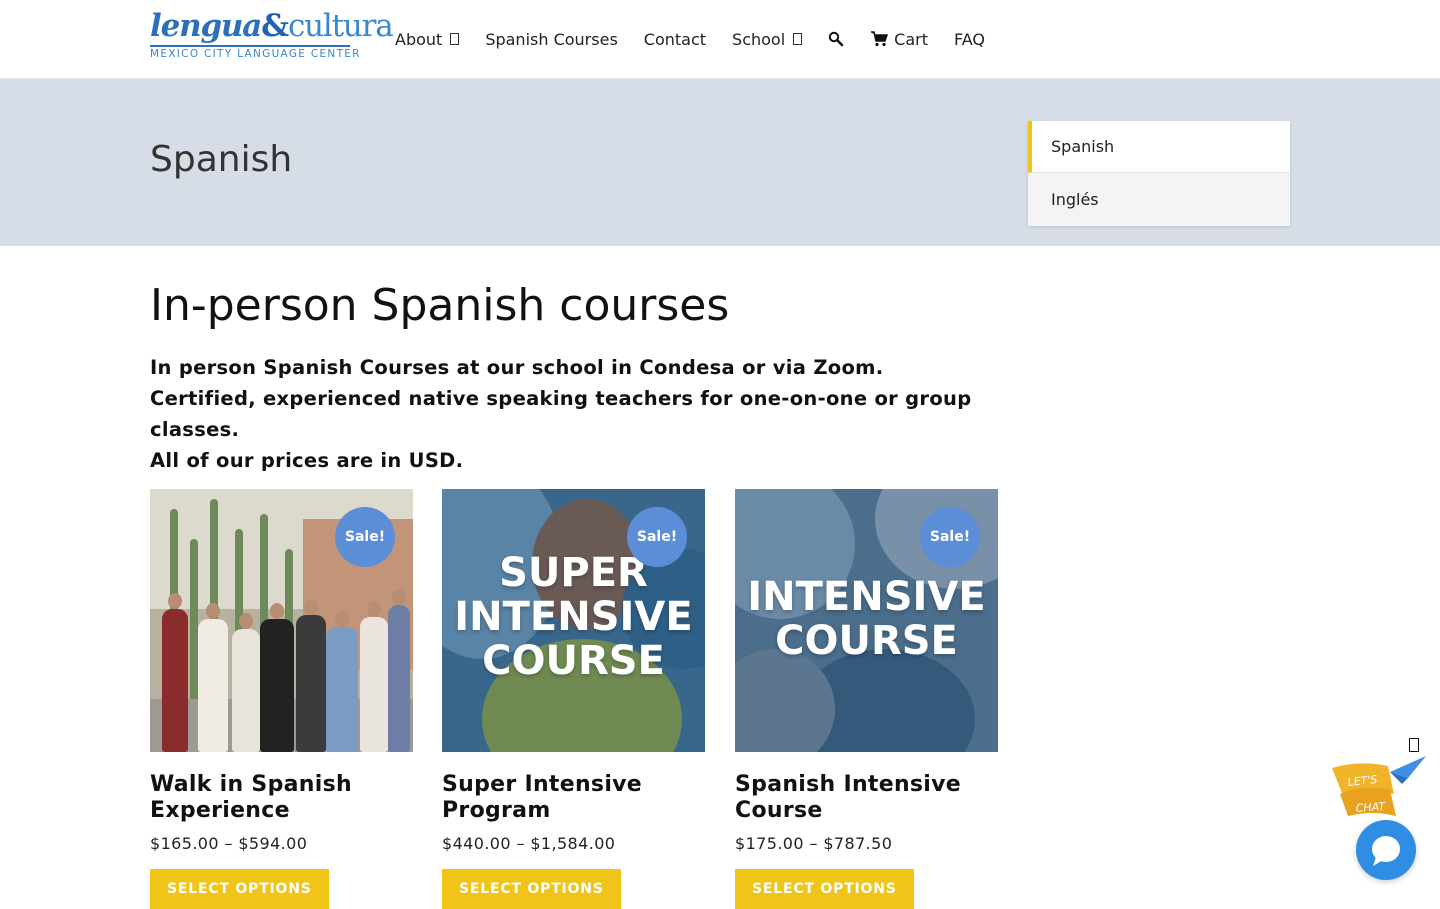  Describe the element at coordinates (573, 798) in the screenshot. I see `product-name: Super Intensive Program` at that location.